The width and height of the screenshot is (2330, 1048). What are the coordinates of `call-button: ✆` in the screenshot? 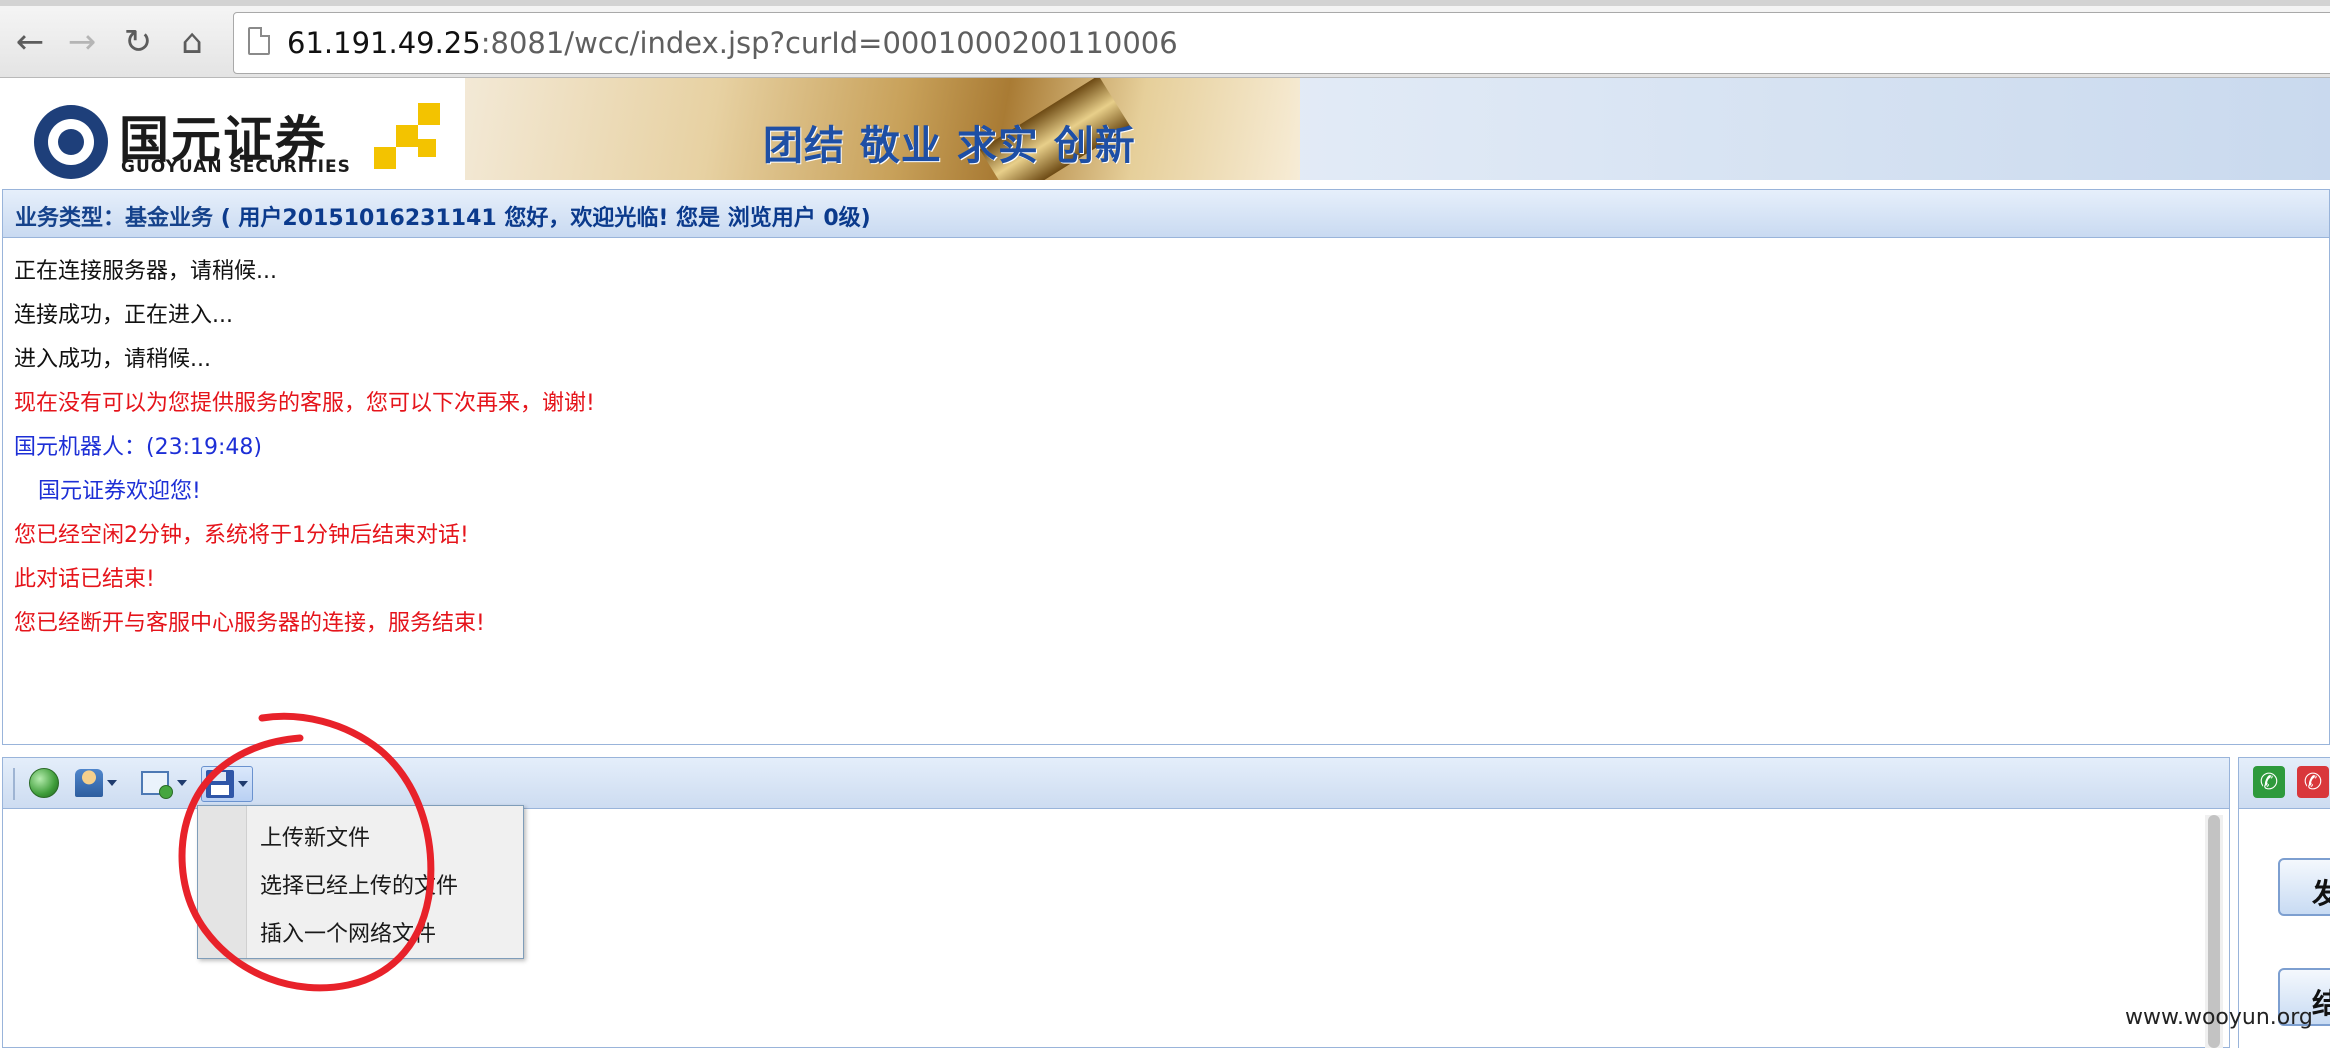 It's located at (2269, 782).